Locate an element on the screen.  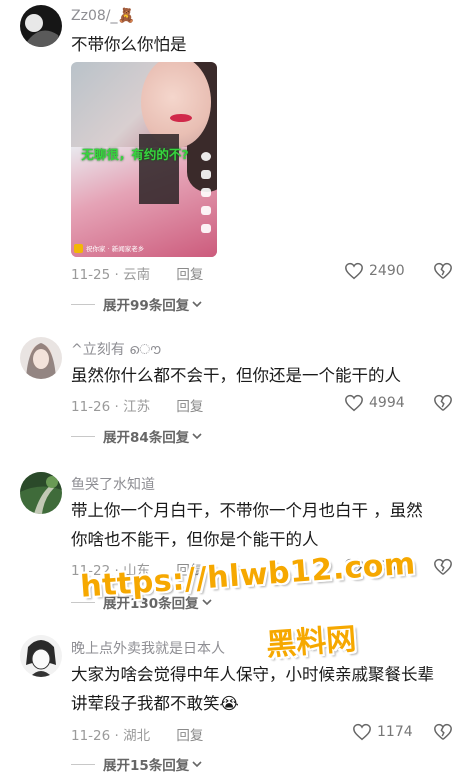
video-side-actions is located at coordinates (206, 192).